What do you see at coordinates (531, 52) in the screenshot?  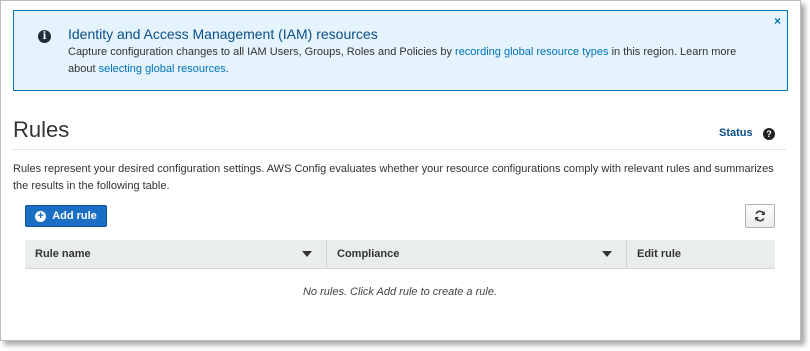 I see `recording-global-resource-types-link: recording global resource types` at bounding box center [531, 52].